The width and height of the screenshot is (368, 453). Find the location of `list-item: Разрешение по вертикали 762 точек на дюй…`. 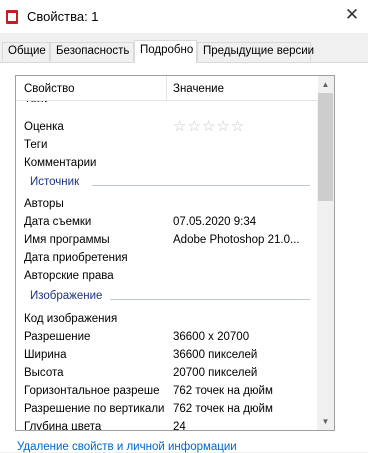

list-item: Разрешение по вертикали 762 точек на дюй… is located at coordinates (167, 409).